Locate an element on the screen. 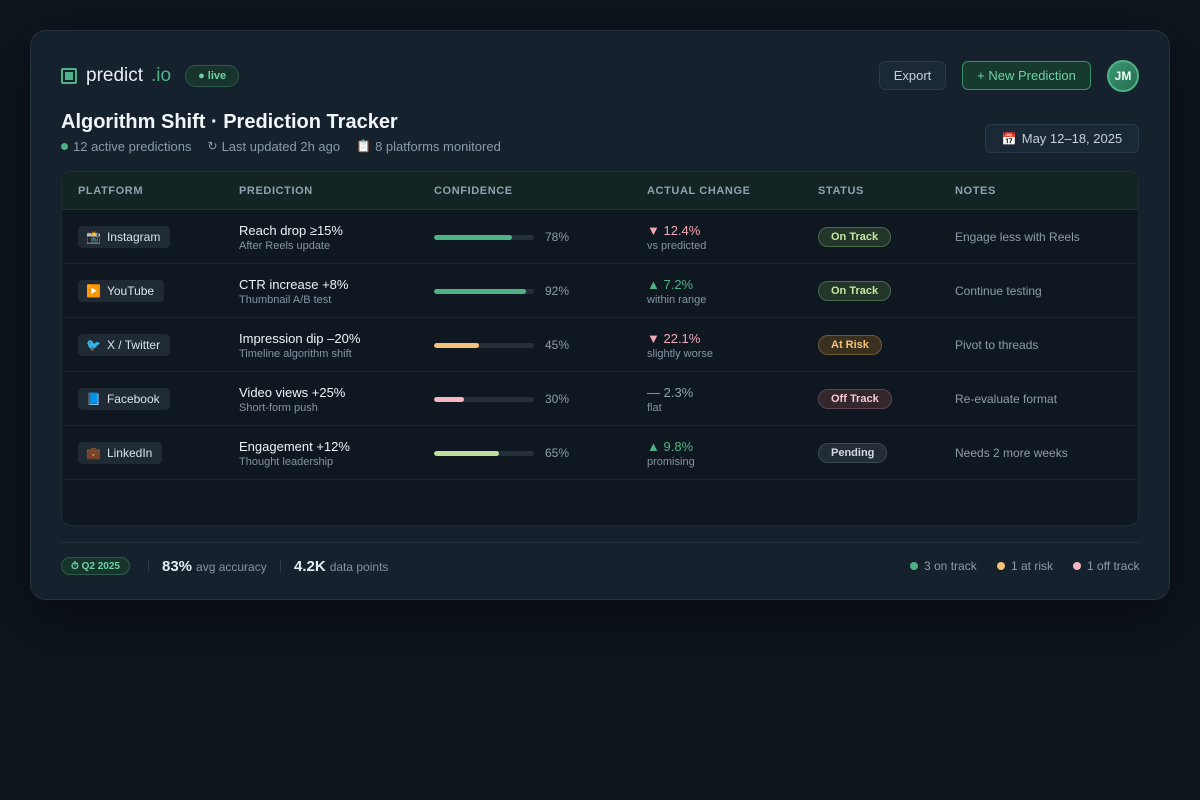 The image size is (1200, 800). status-dot-icon is located at coordinates (64, 146).